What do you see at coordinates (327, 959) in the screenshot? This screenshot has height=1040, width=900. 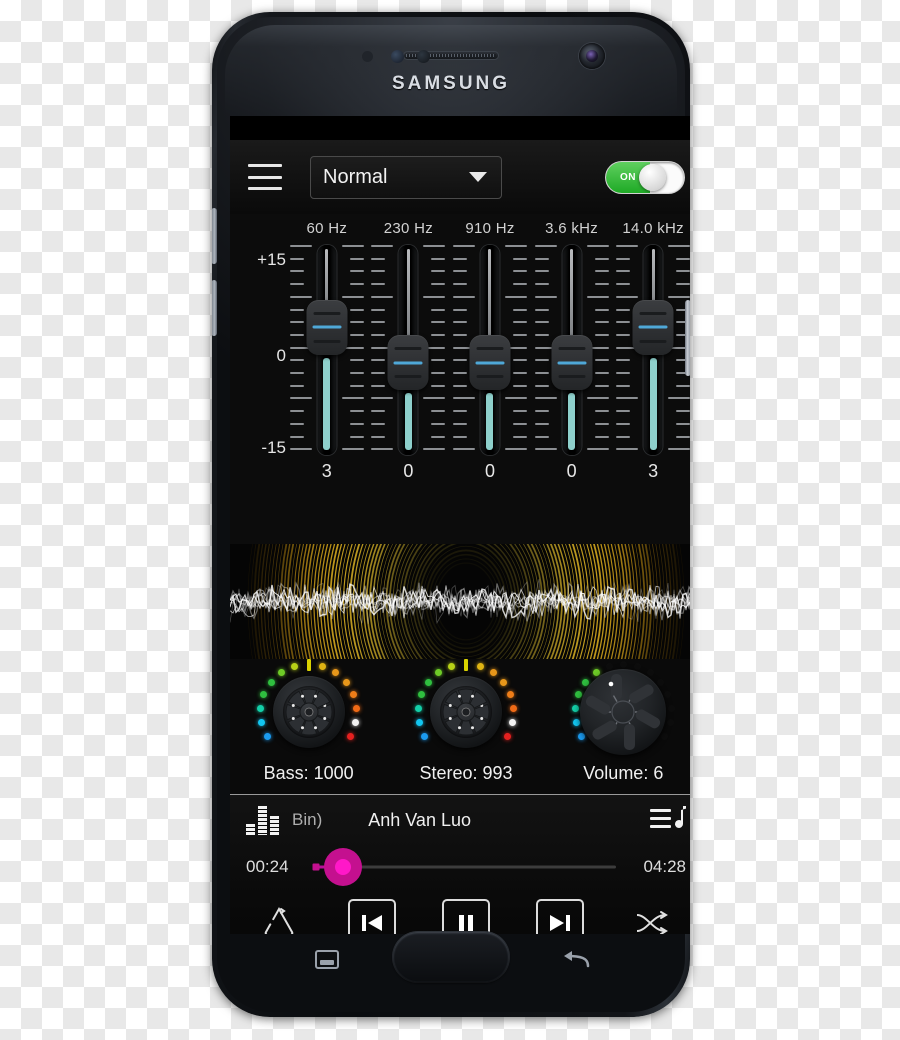 I see `recents-button` at bounding box center [327, 959].